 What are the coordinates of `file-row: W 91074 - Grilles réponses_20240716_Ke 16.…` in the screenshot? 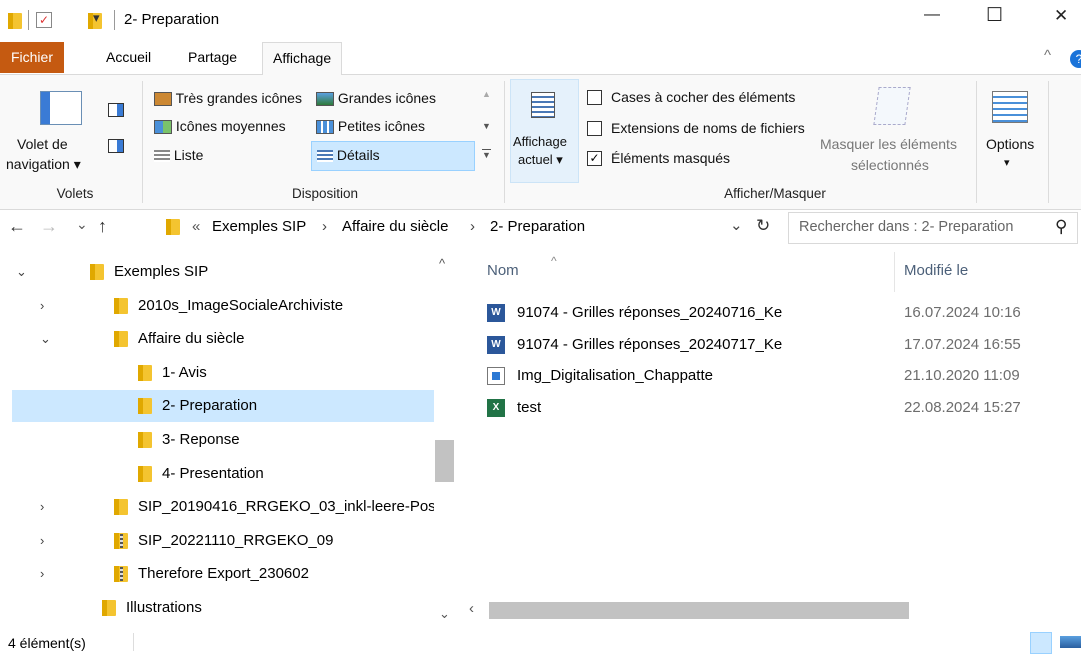 It's located at (784, 313).